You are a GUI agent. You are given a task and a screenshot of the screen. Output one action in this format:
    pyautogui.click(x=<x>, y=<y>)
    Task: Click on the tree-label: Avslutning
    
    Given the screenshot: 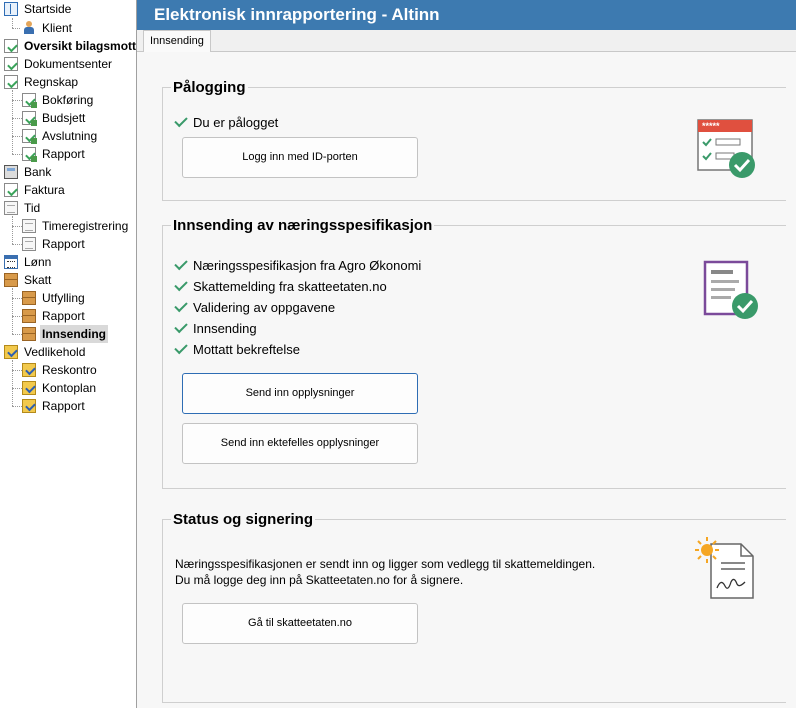 What is the action you would take?
    pyautogui.click(x=70, y=136)
    